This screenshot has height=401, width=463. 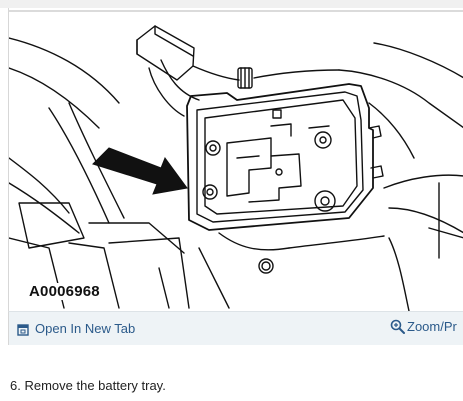 What do you see at coordinates (85, 328) in the screenshot?
I see `open-in-new-tab-label: Open In New Tab` at bounding box center [85, 328].